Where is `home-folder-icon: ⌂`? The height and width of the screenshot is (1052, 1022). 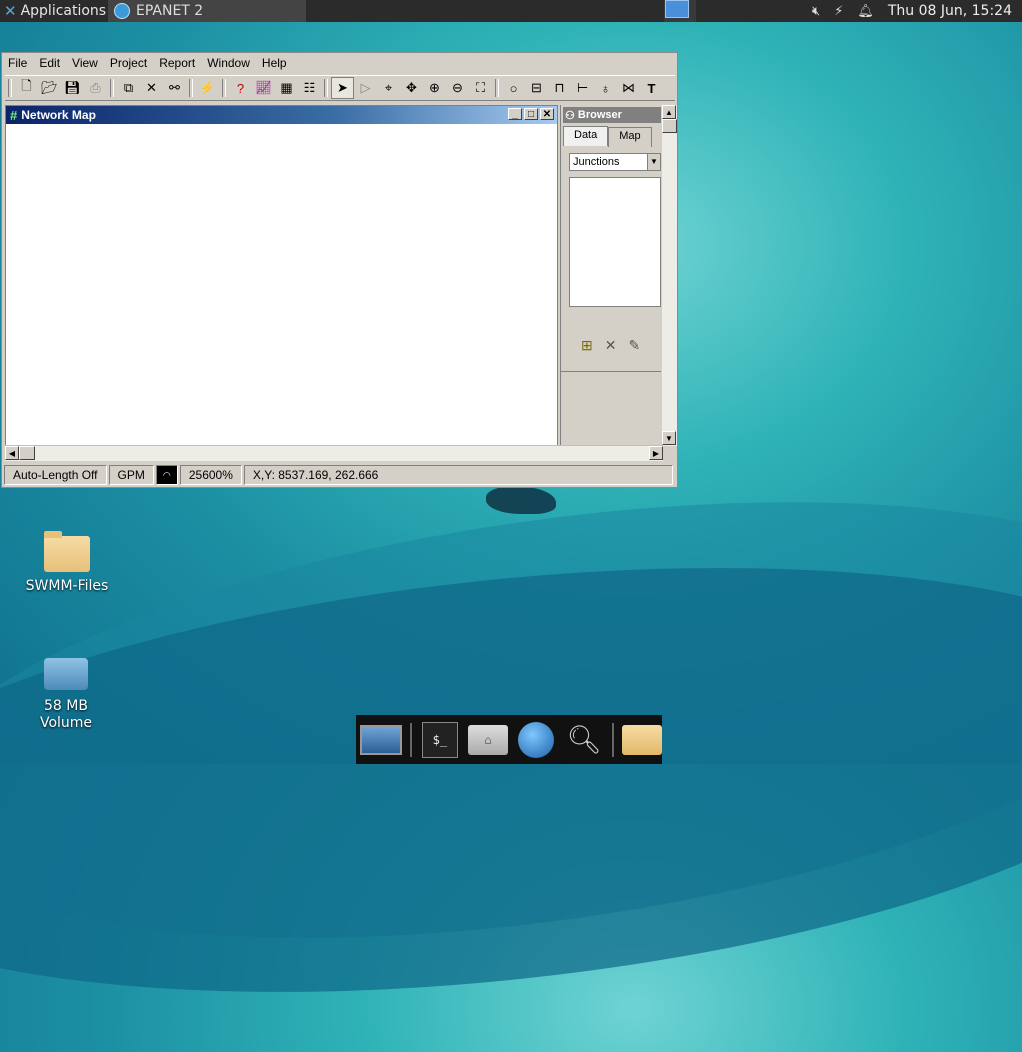
home-folder-icon: ⌂ is located at coordinates (487, 739).